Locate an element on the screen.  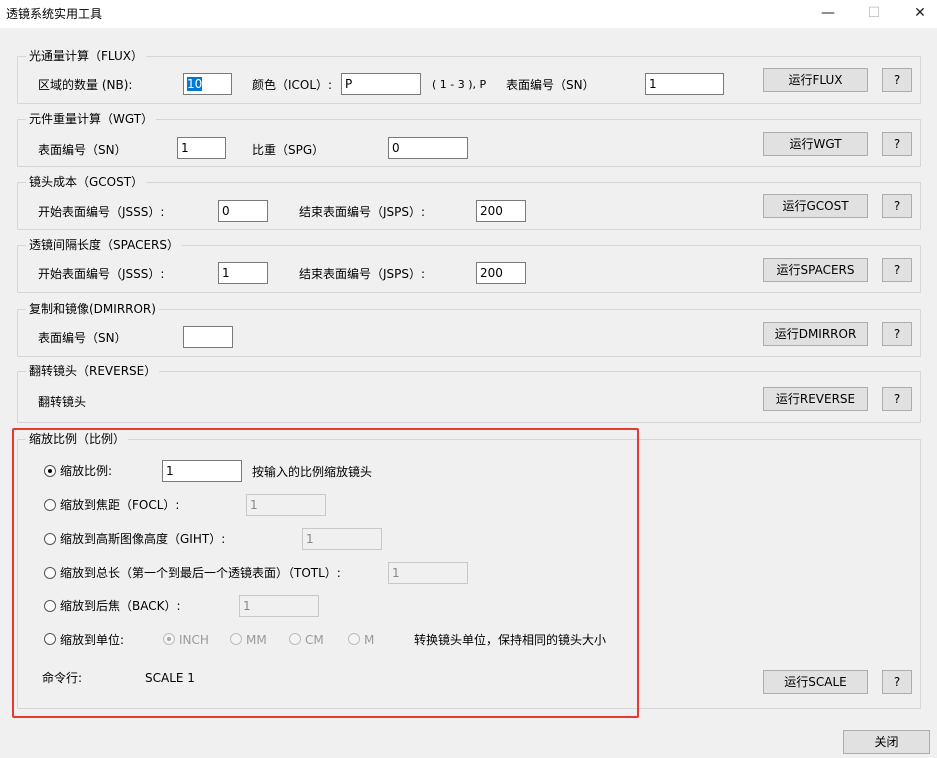
wgt-spg-label: 比重（SPG） is located at coordinates (288, 150).